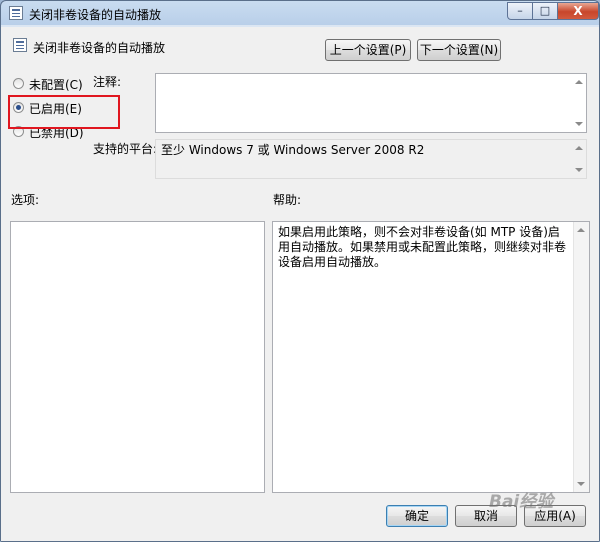  Describe the element at coordinates (579, 103) in the screenshot. I see `comment-scrollbar` at that location.